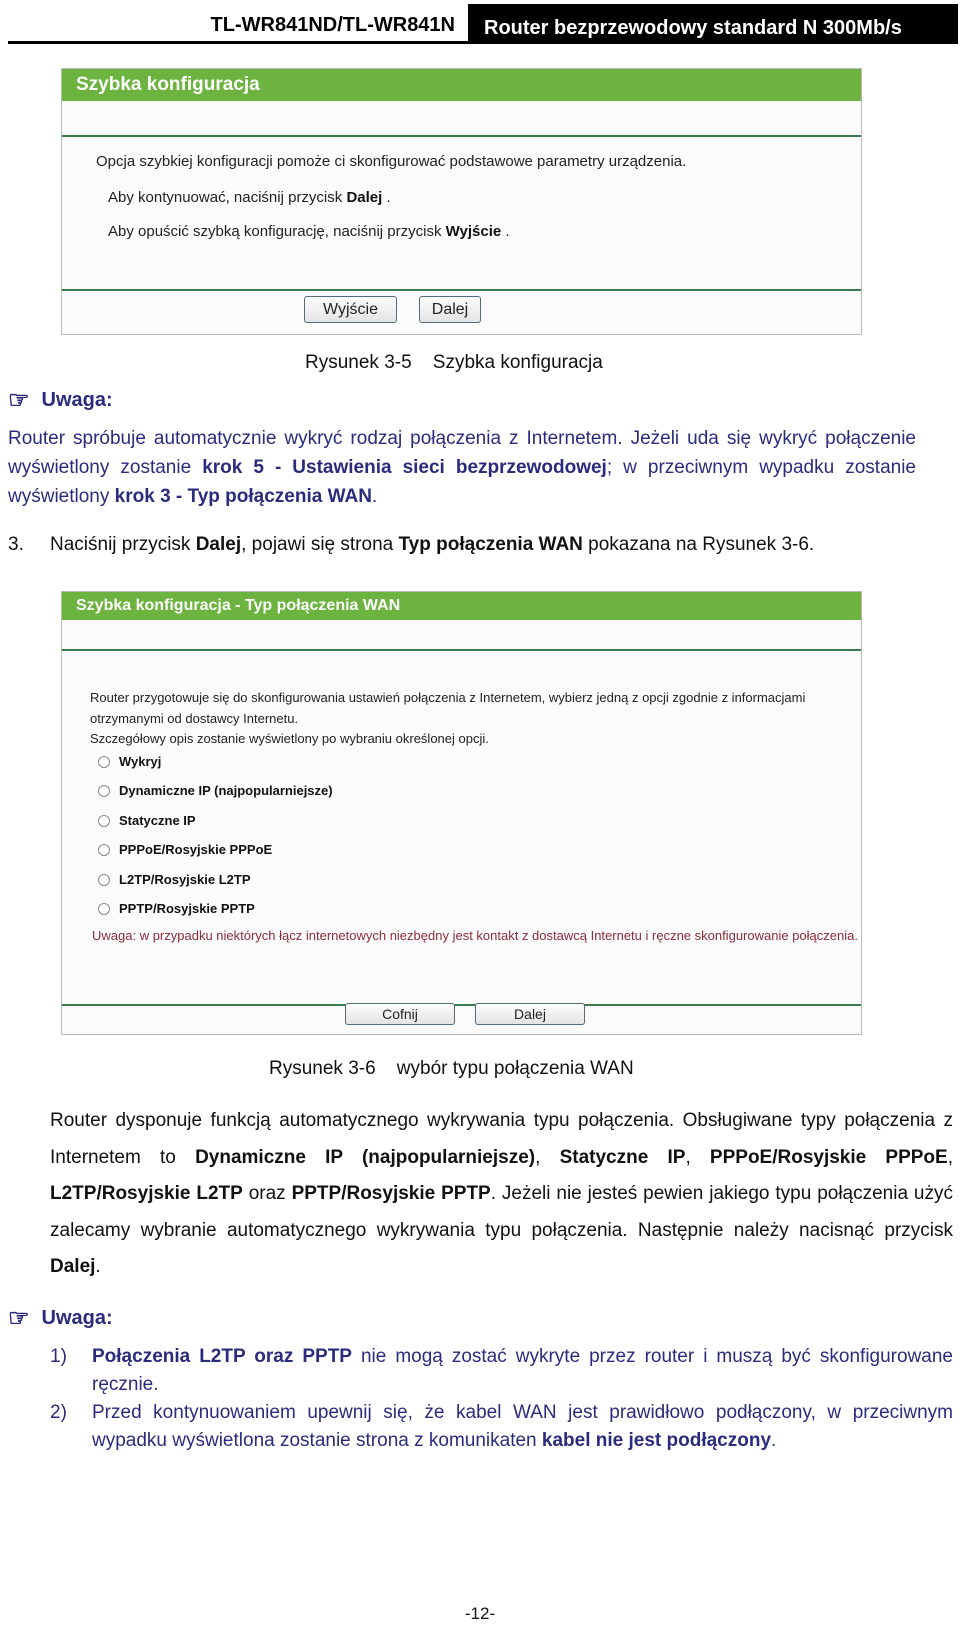 The image size is (960, 1632). Describe the element at coordinates (451, 1068) in the screenshot. I see `figure-caption: Rysunek 3-6 wybór typu połączenia WAN` at that location.